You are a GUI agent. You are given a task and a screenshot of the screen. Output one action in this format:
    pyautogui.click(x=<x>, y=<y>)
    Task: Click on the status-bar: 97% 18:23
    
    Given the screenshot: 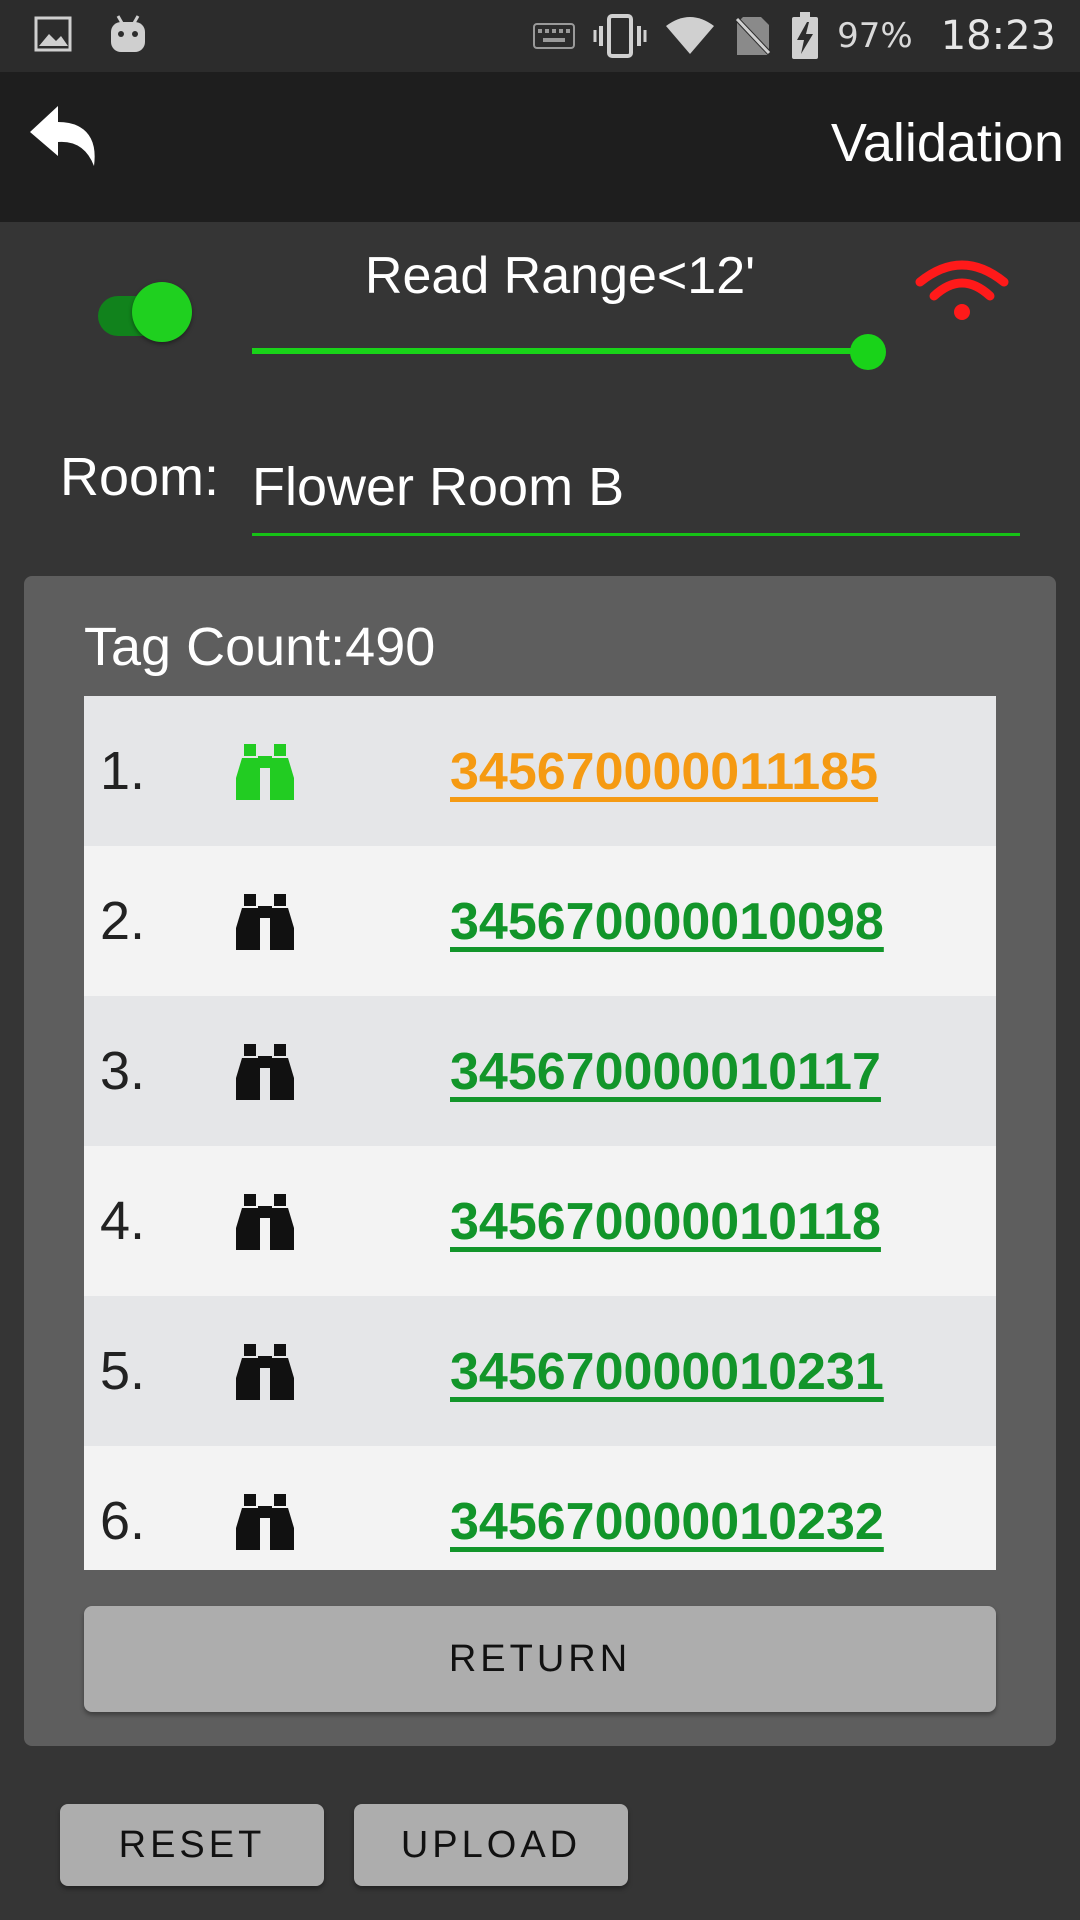 What is the action you would take?
    pyautogui.click(x=540, y=36)
    